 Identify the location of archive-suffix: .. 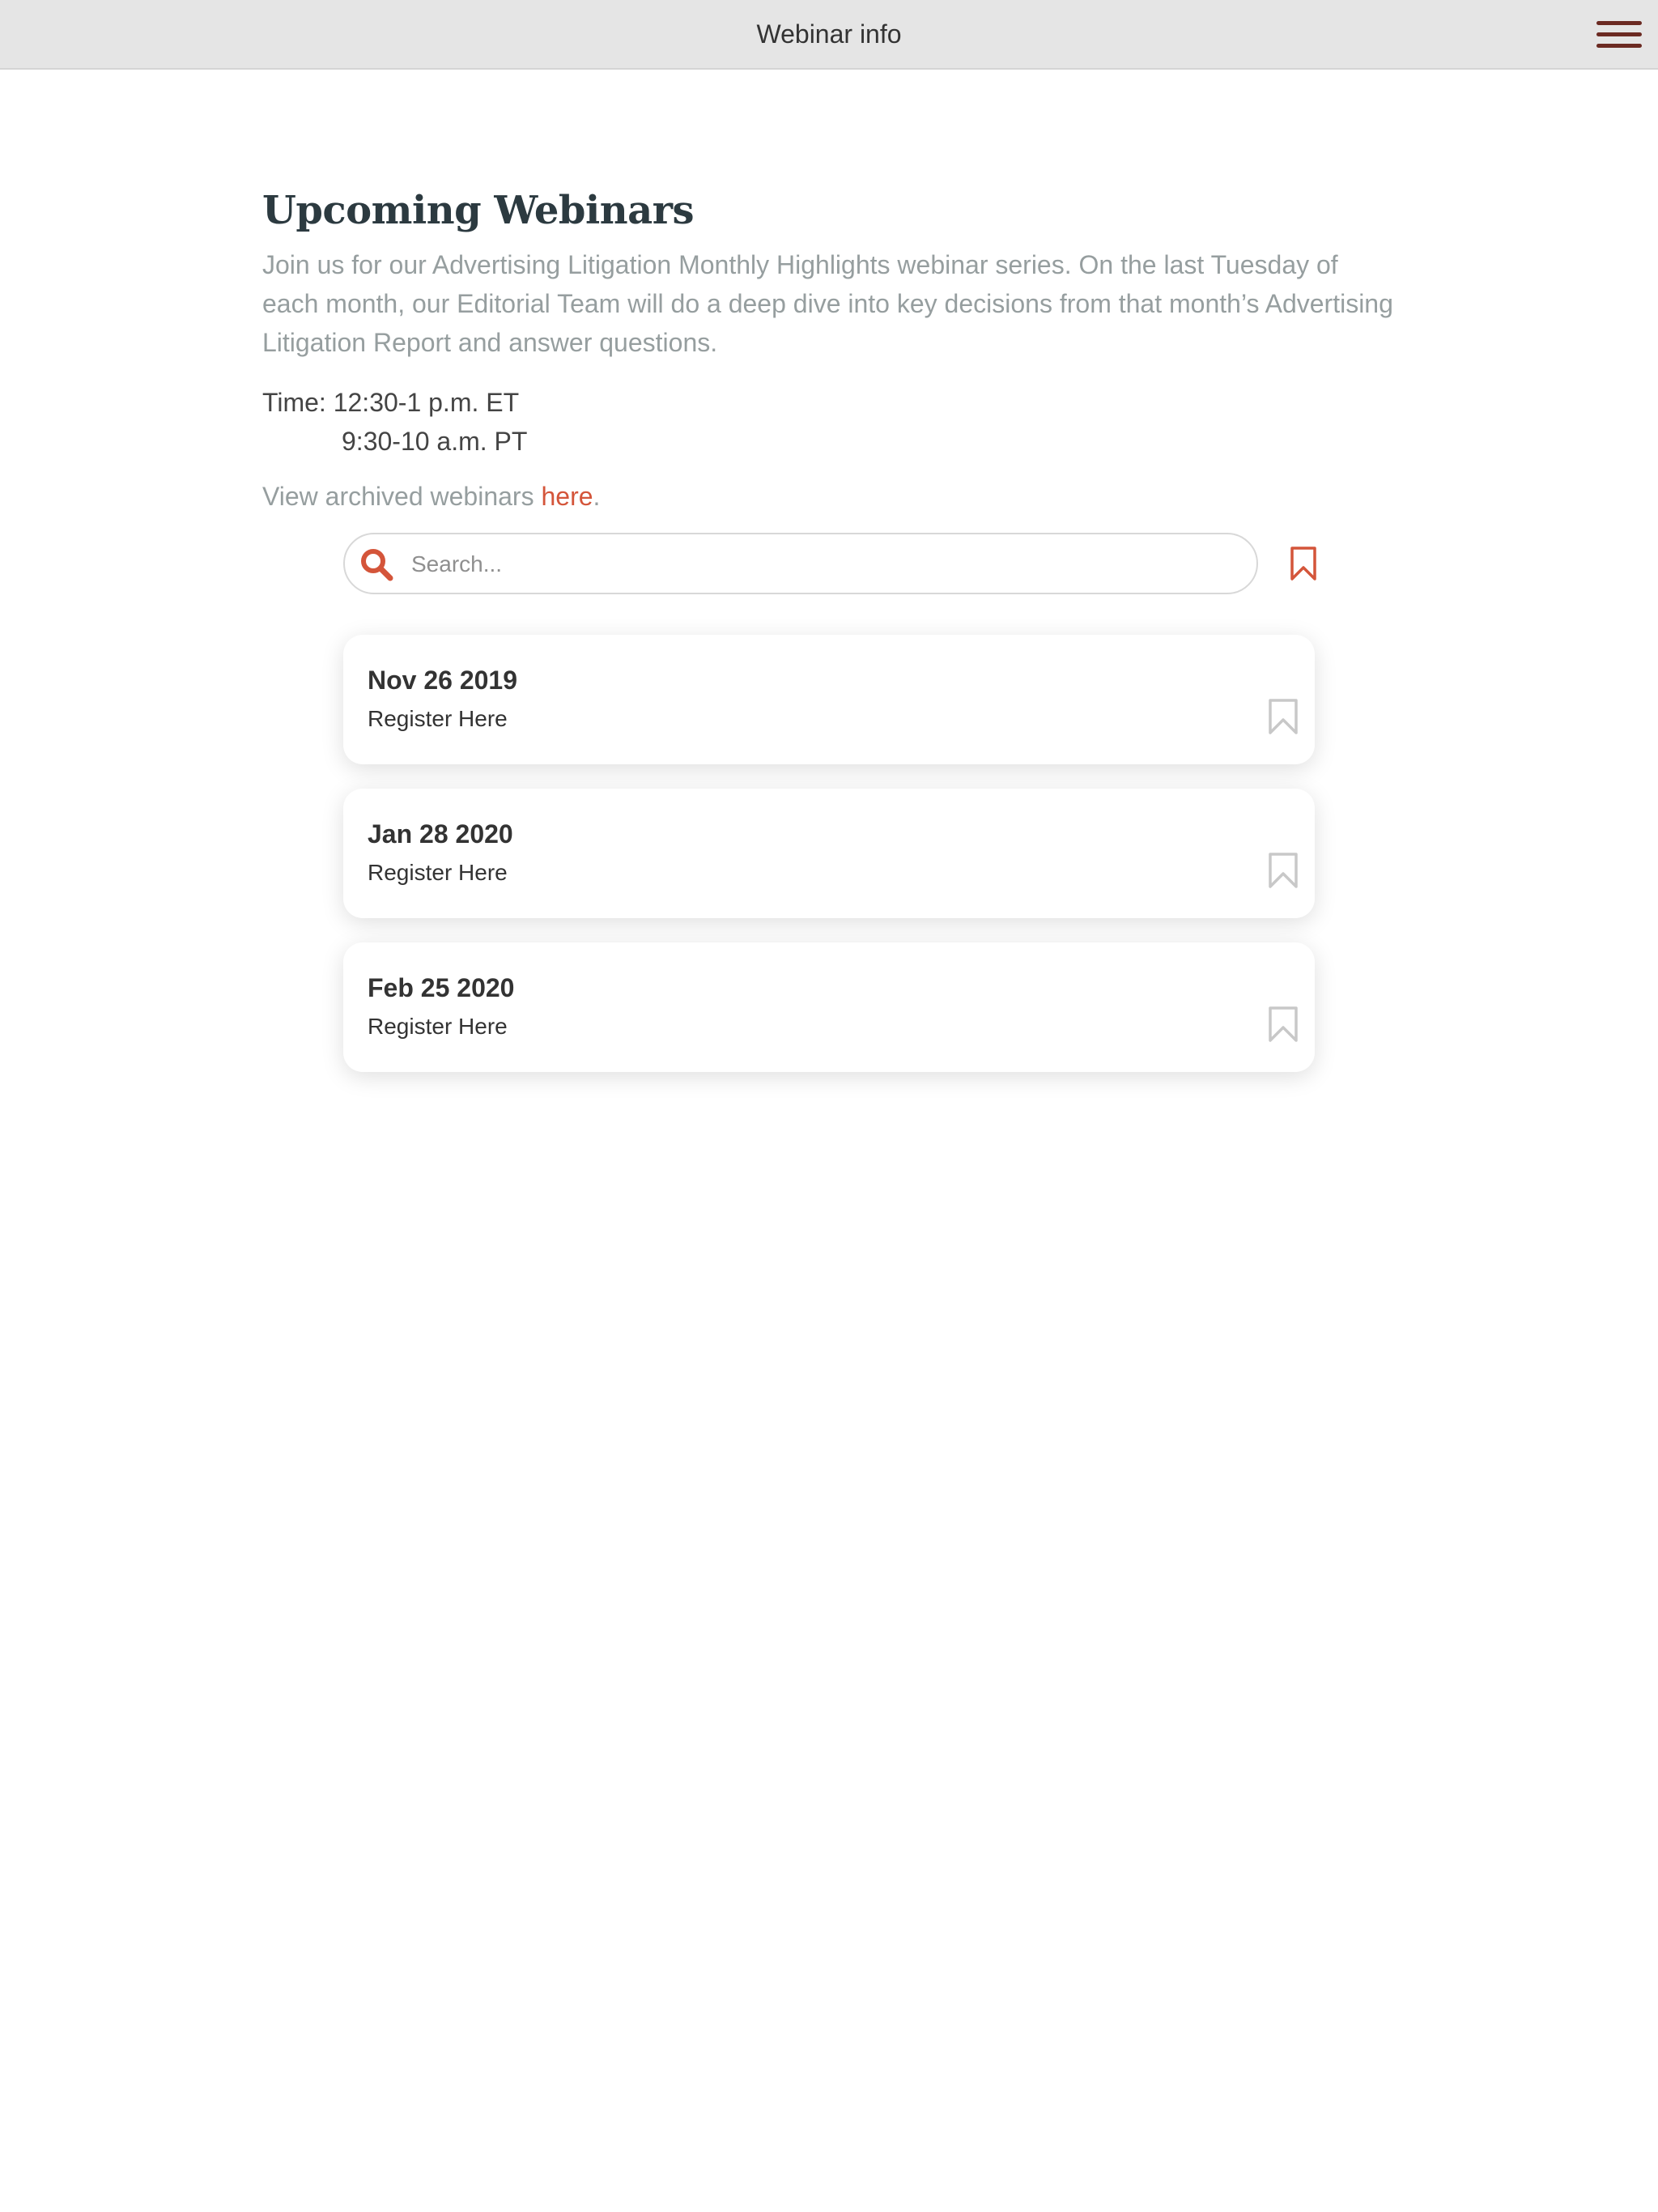
(597, 497).